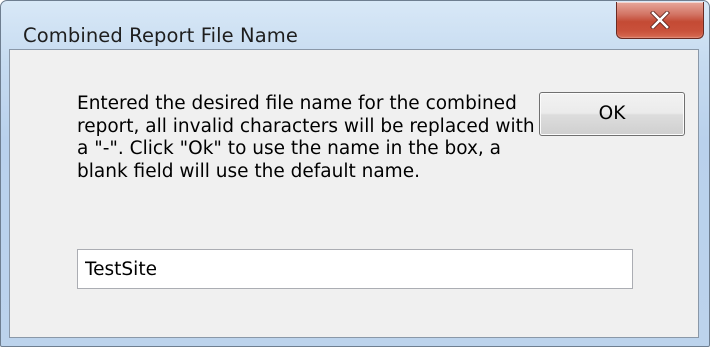  What do you see at coordinates (355, 269) in the screenshot?
I see `file-name-input` at bounding box center [355, 269].